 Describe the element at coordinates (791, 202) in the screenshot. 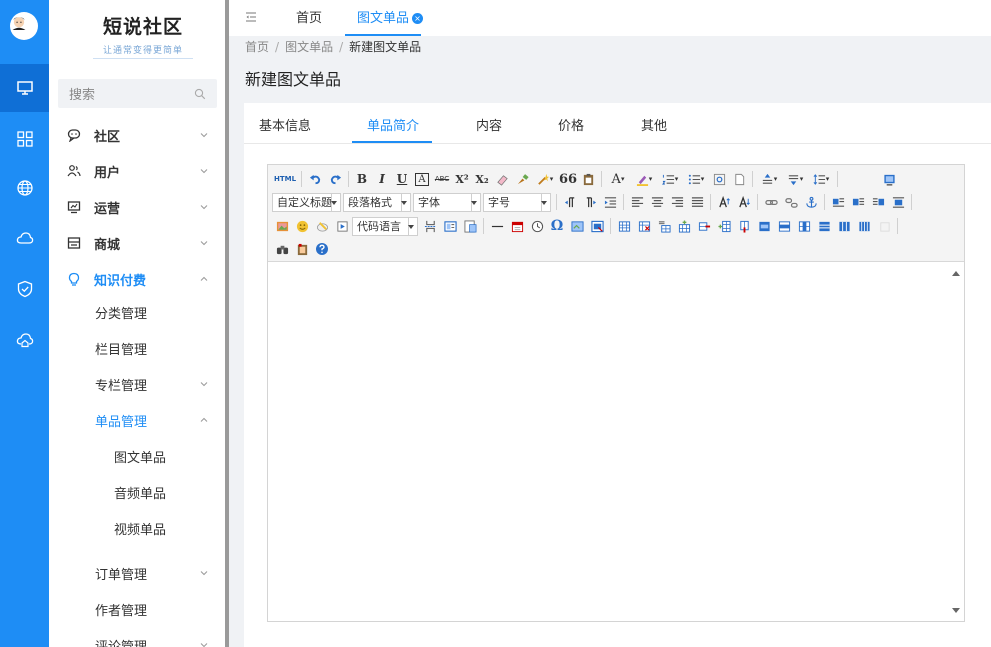

I see `unlink-button` at that location.